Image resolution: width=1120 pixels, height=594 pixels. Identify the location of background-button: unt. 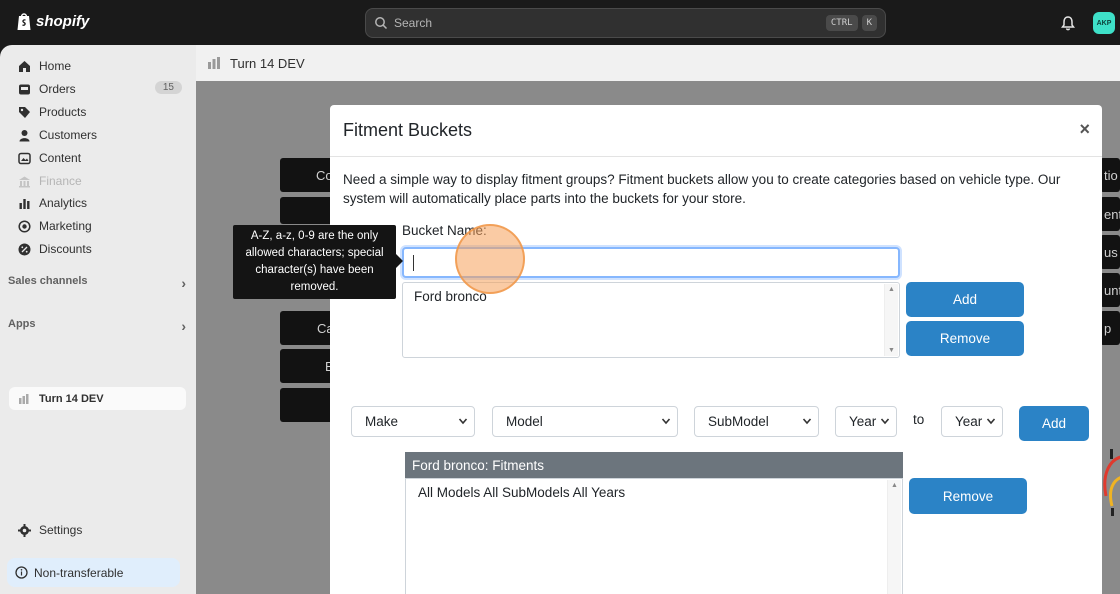
(1110, 290).